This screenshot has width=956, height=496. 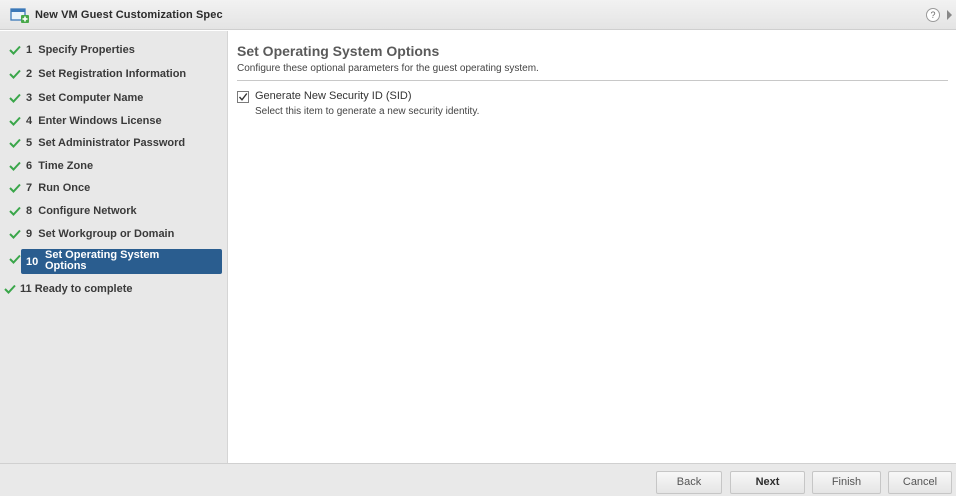 I want to click on wizard-step-text: Specify Properties, so click(x=86, y=50).